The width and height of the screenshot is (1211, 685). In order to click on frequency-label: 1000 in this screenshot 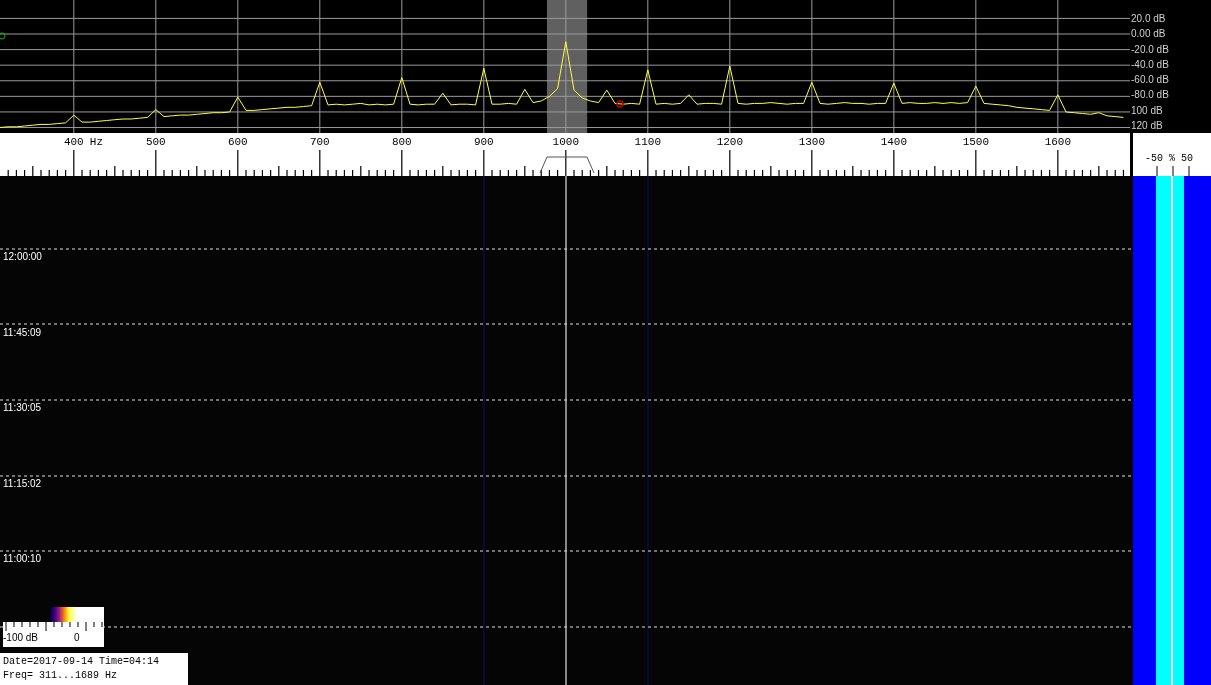, I will do `click(565, 142)`.